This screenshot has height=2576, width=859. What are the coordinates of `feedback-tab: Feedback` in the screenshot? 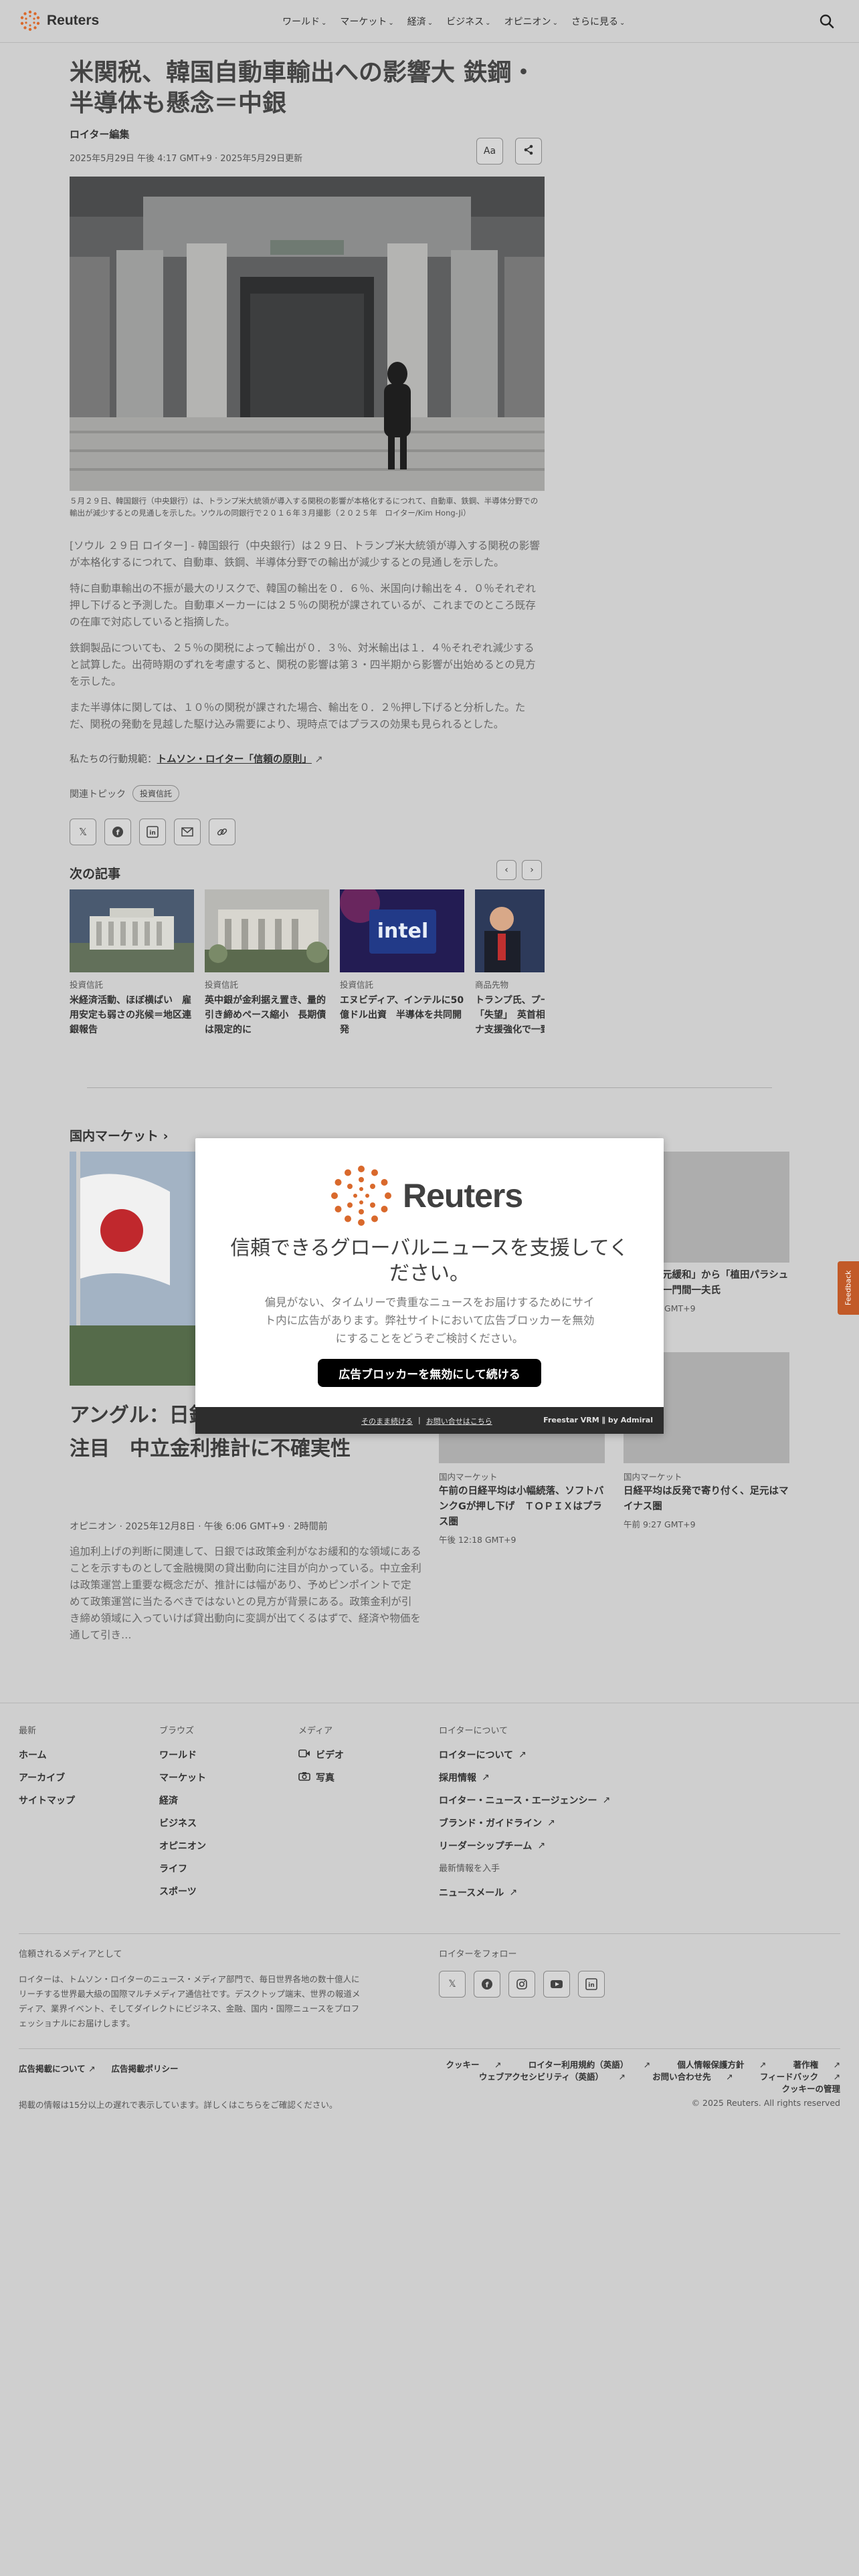 It's located at (848, 1288).